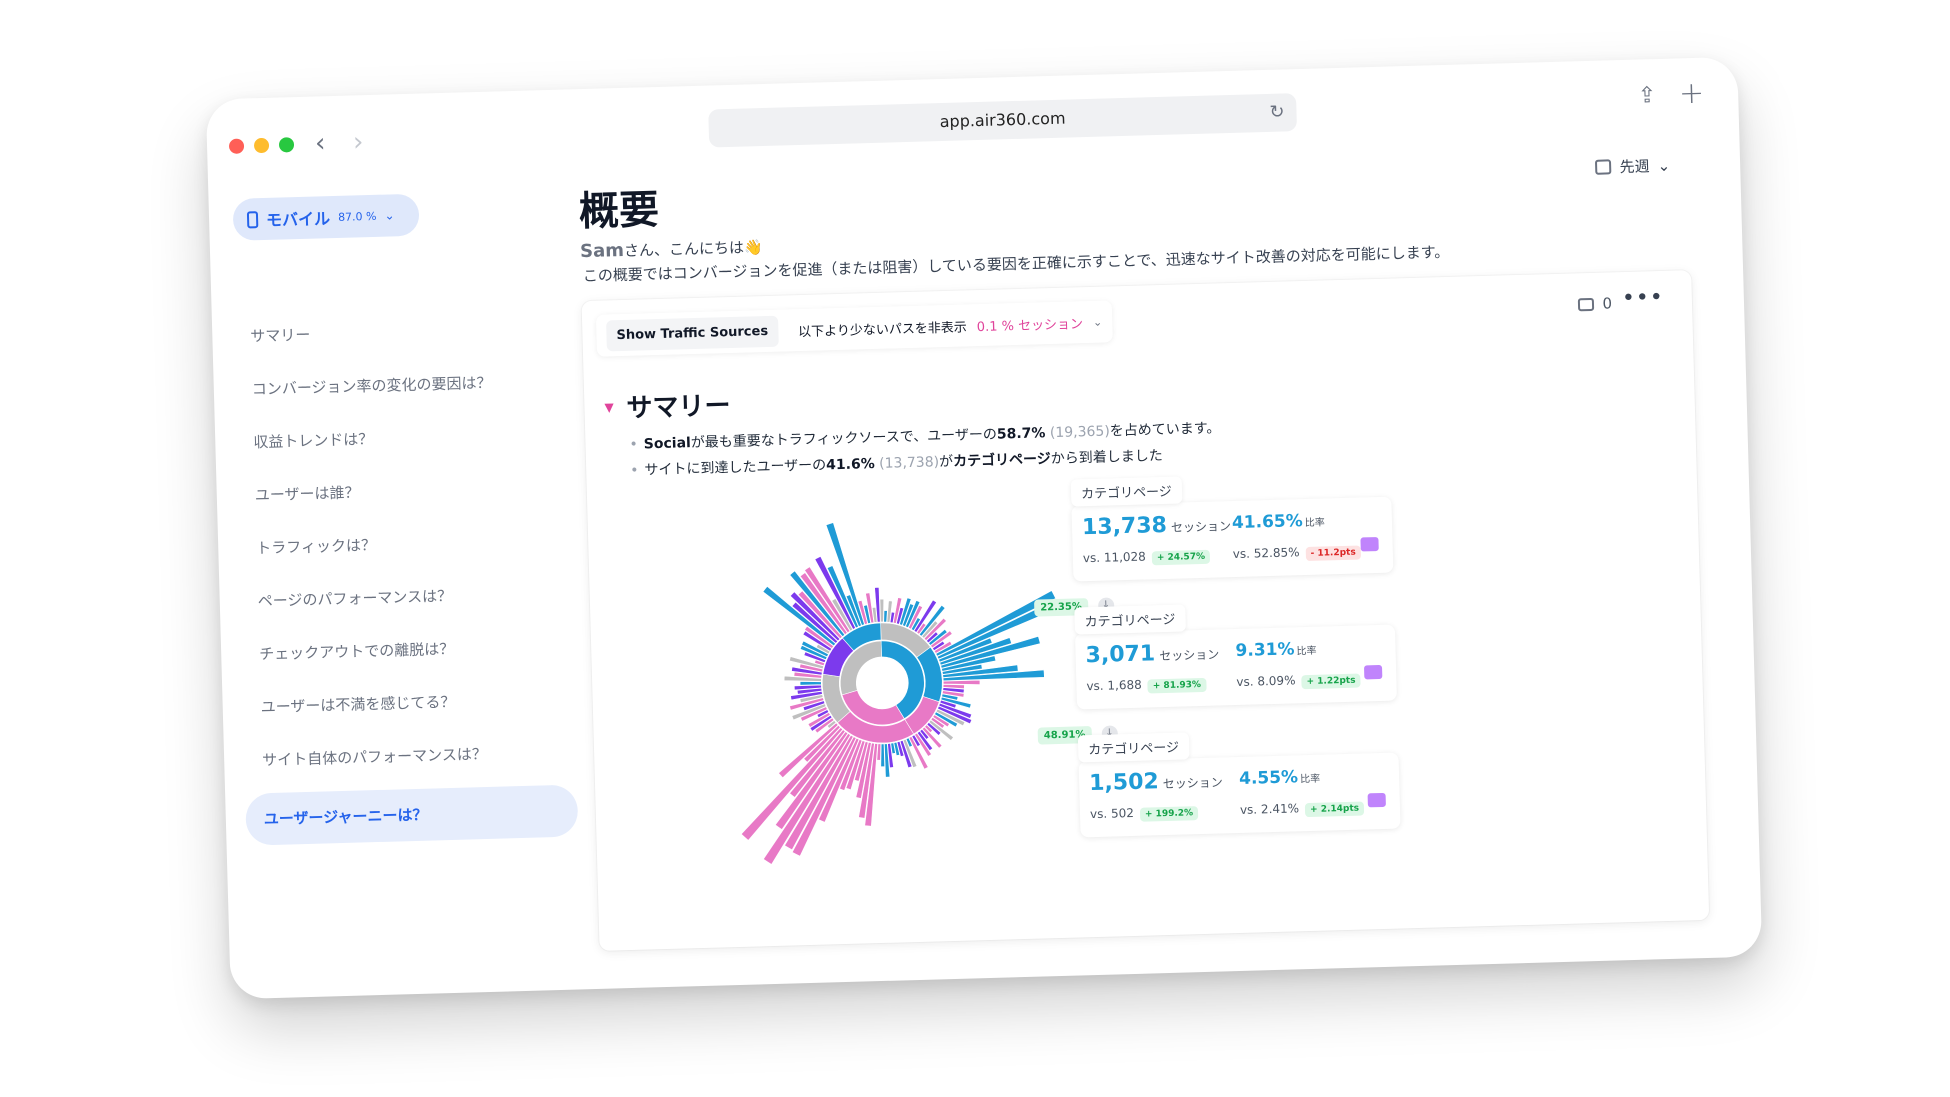 This screenshot has width=1950, height=1097. I want to click on device-percent: 87.0 %, so click(357, 216).